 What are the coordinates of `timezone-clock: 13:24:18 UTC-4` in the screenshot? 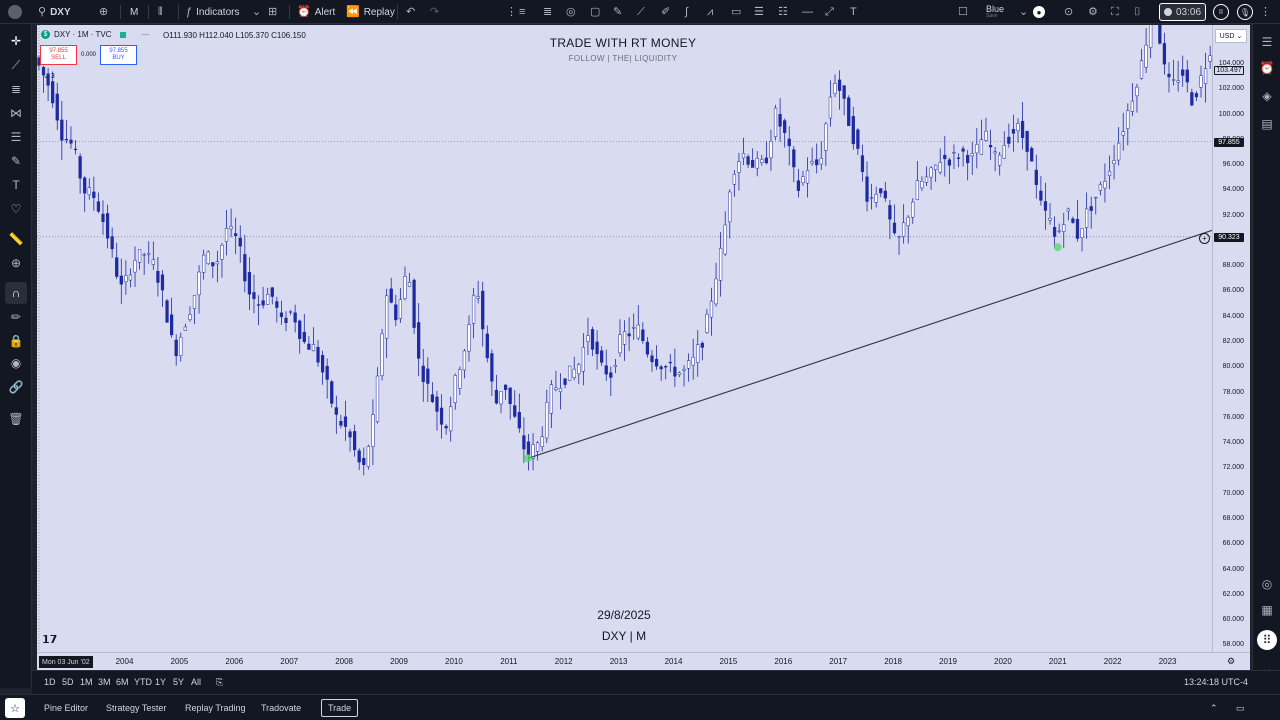 It's located at (1216, 682).